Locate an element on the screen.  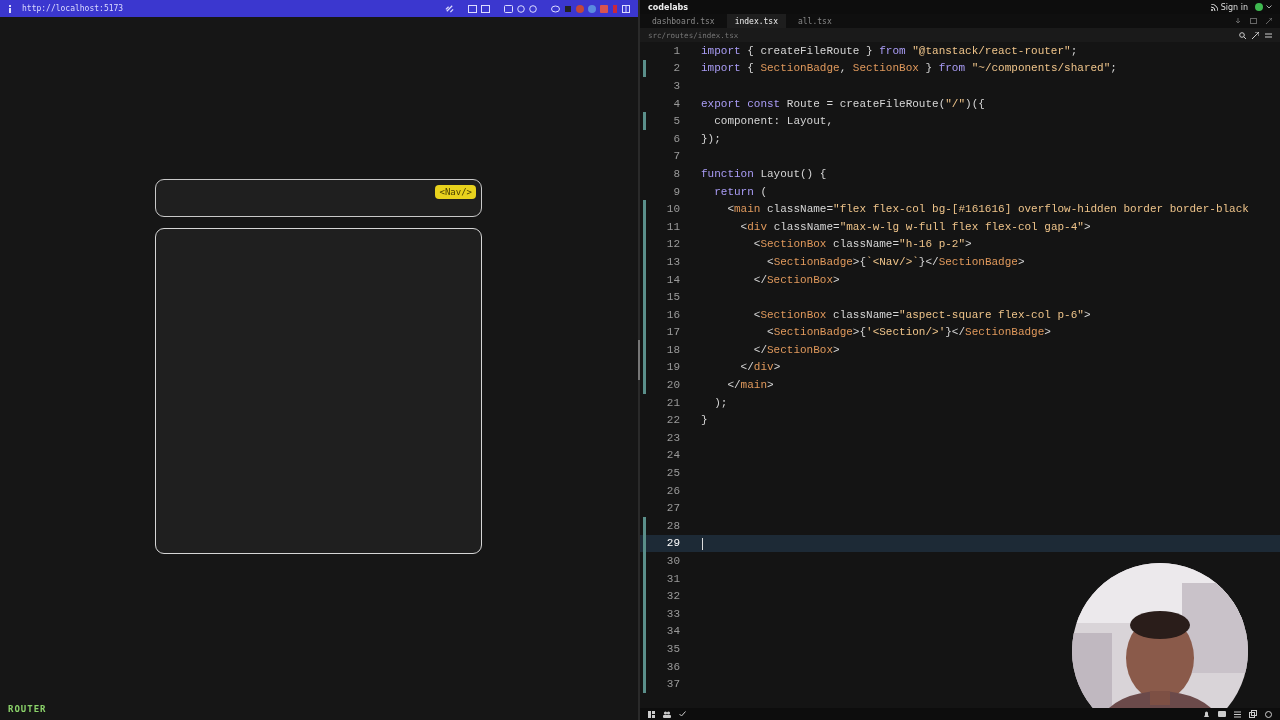
line-number: 11 is located at coordinates (672, 226).